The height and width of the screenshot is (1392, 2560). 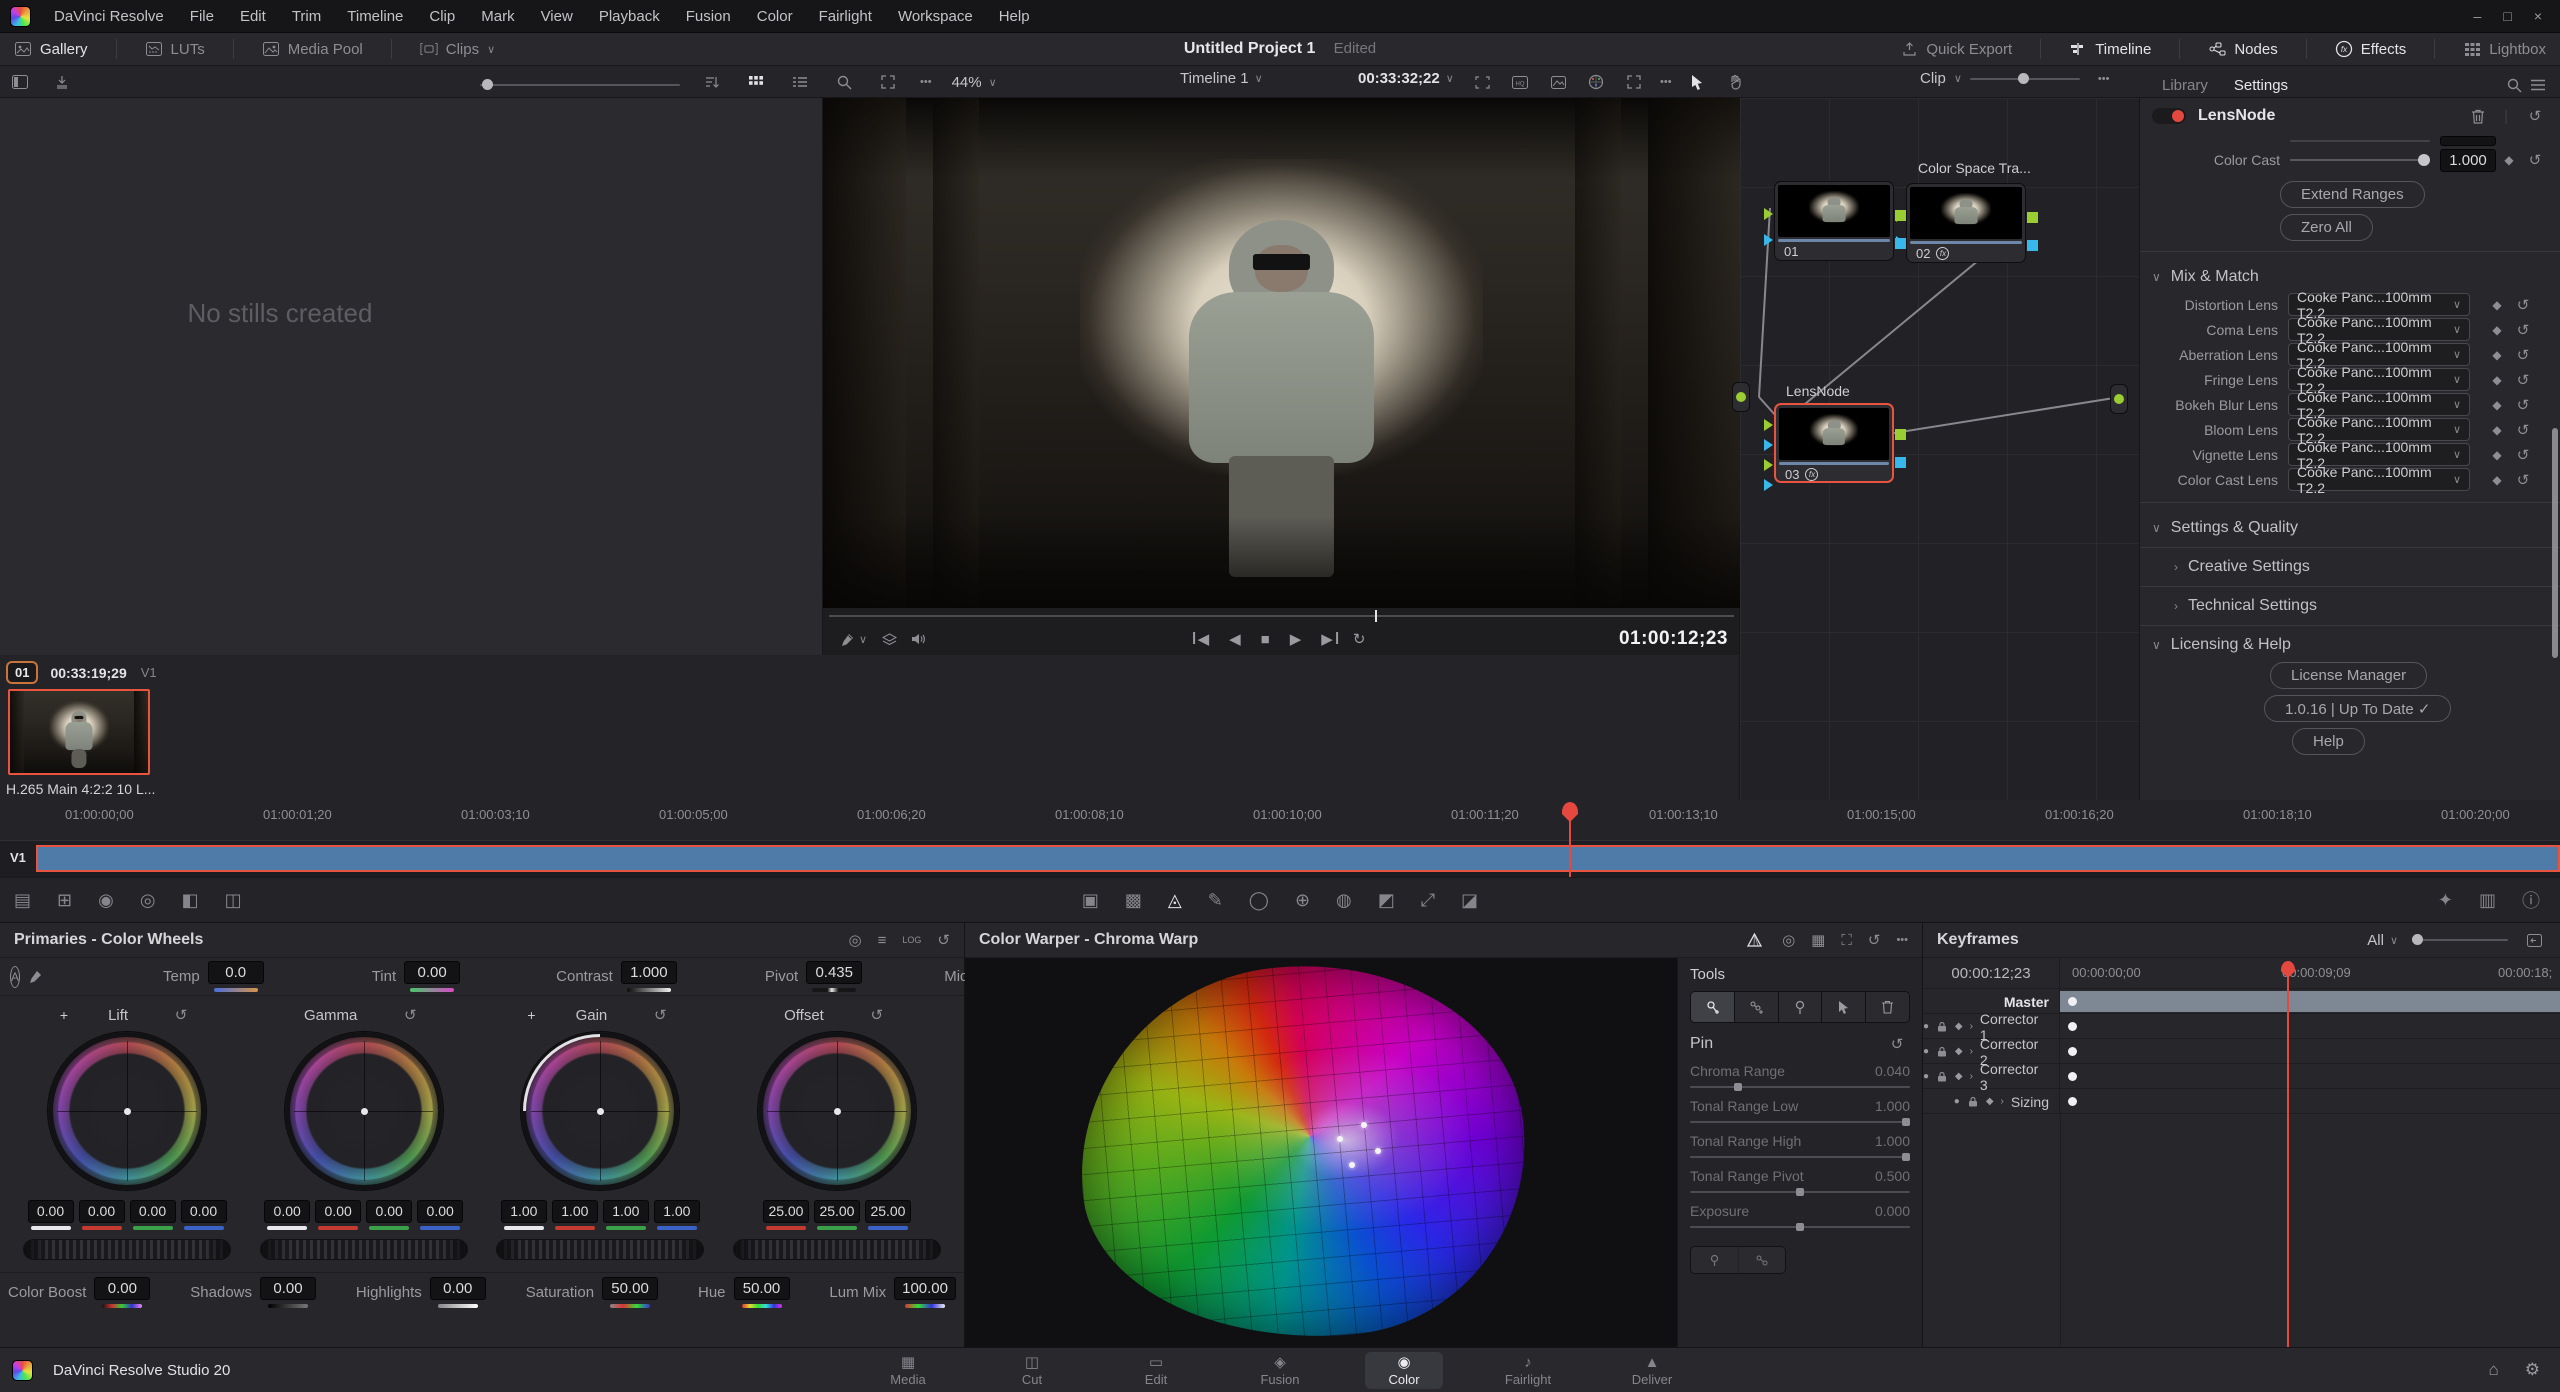 What do you see at coordinates (2538, 16) in the screenshot?
I see `window-close-icon: ×` at bounding box center [2538, 16].